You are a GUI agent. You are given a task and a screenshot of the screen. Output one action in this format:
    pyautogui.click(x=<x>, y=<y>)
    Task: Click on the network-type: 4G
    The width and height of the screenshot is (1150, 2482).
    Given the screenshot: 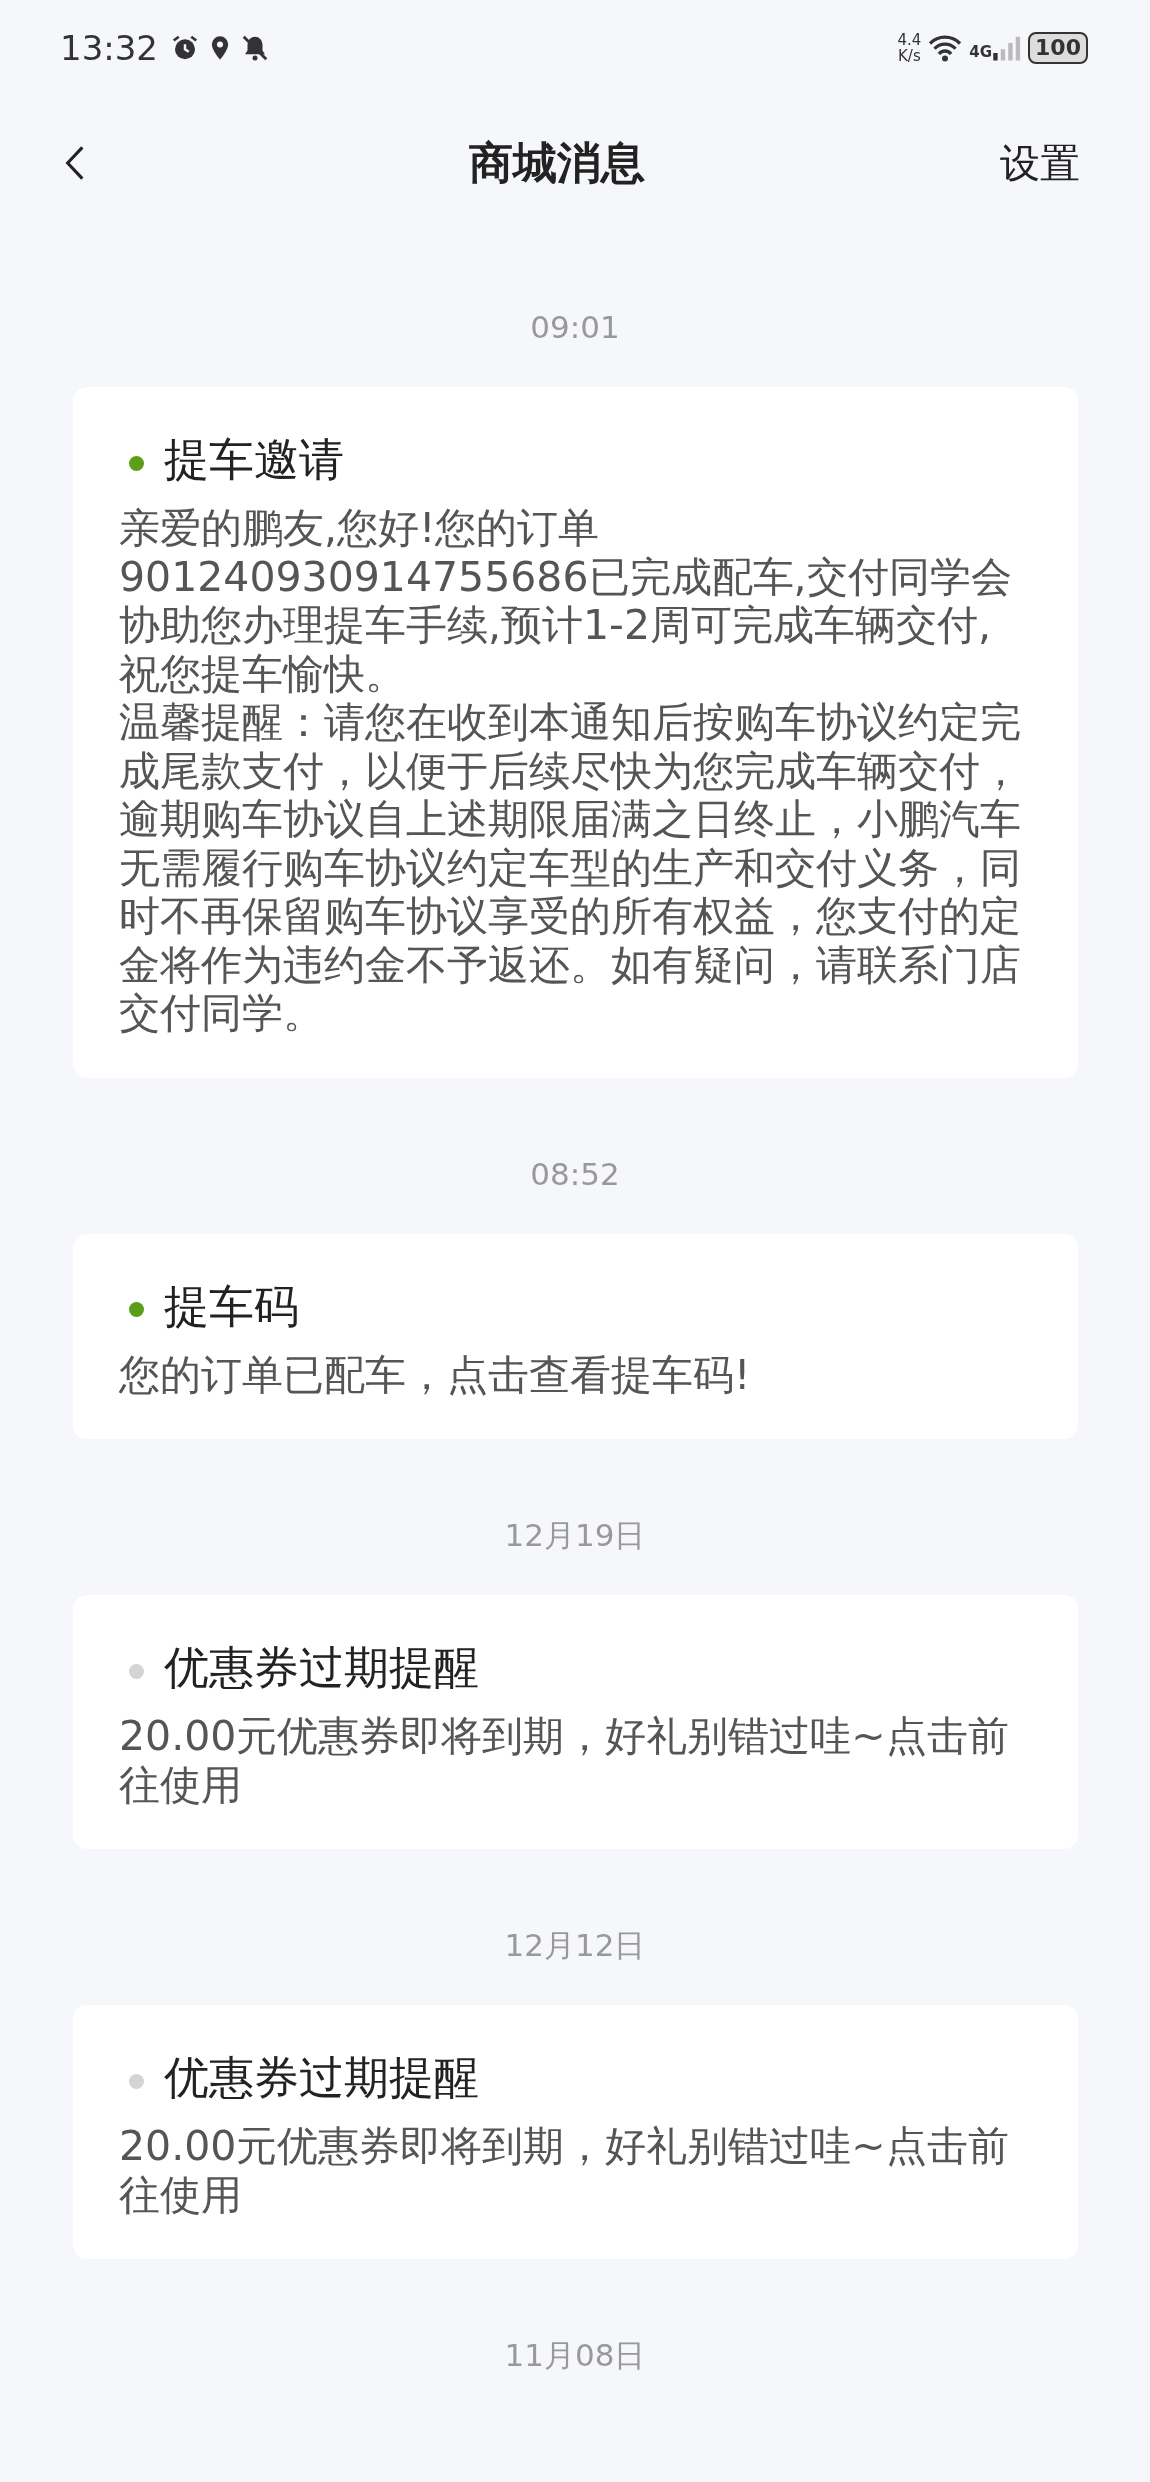 What is the action you would take?
    pyautogui.click(x=981, y=51)
    